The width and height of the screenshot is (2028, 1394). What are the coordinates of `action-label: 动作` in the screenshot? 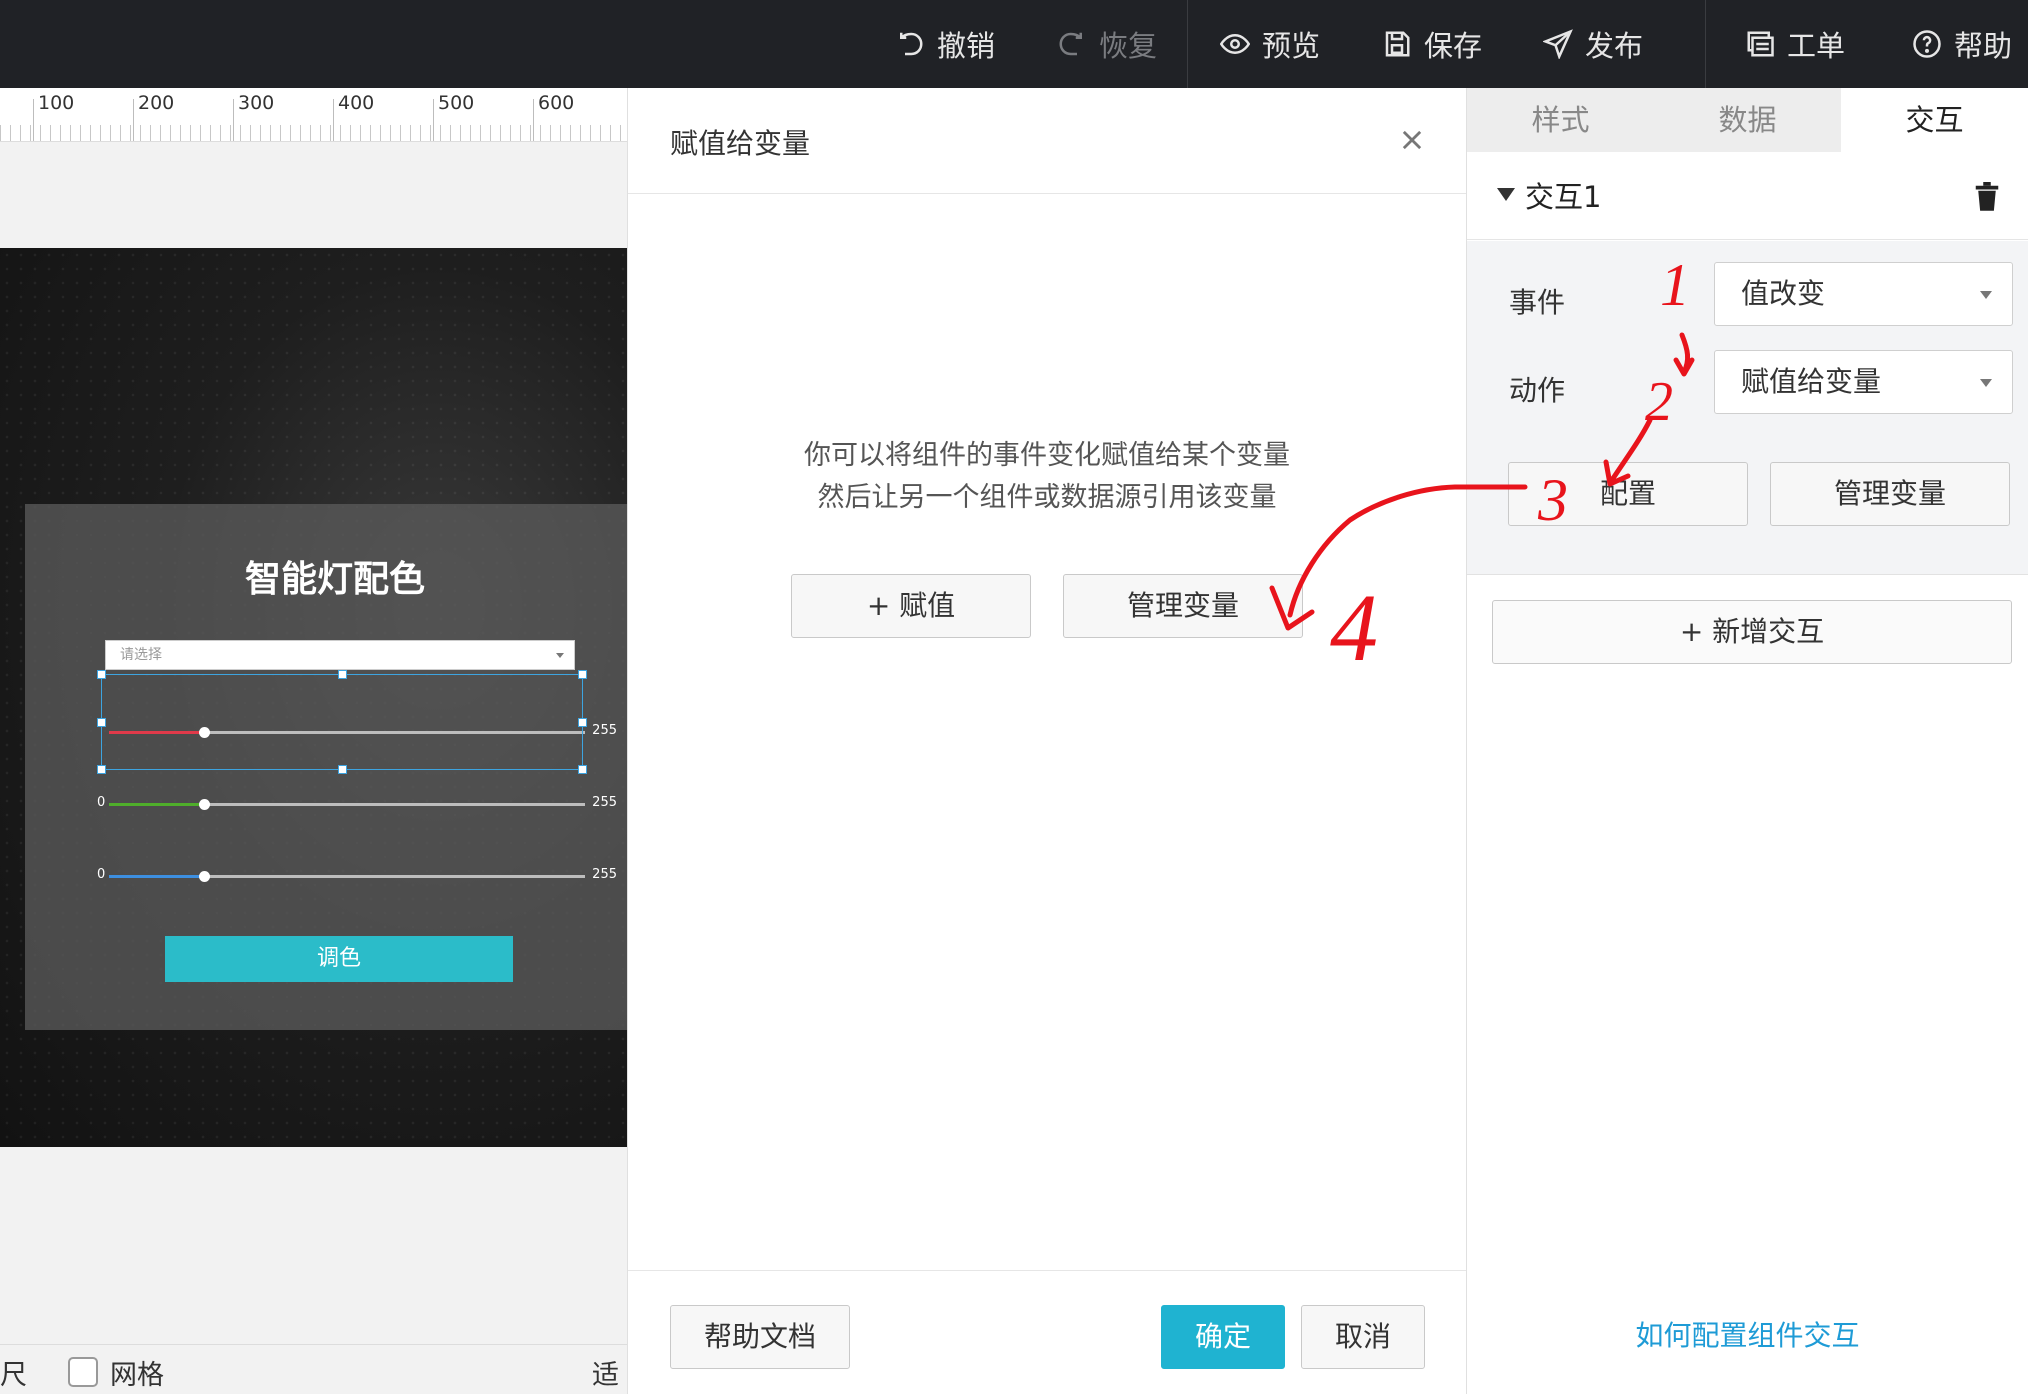 It's located at (1537, 390).